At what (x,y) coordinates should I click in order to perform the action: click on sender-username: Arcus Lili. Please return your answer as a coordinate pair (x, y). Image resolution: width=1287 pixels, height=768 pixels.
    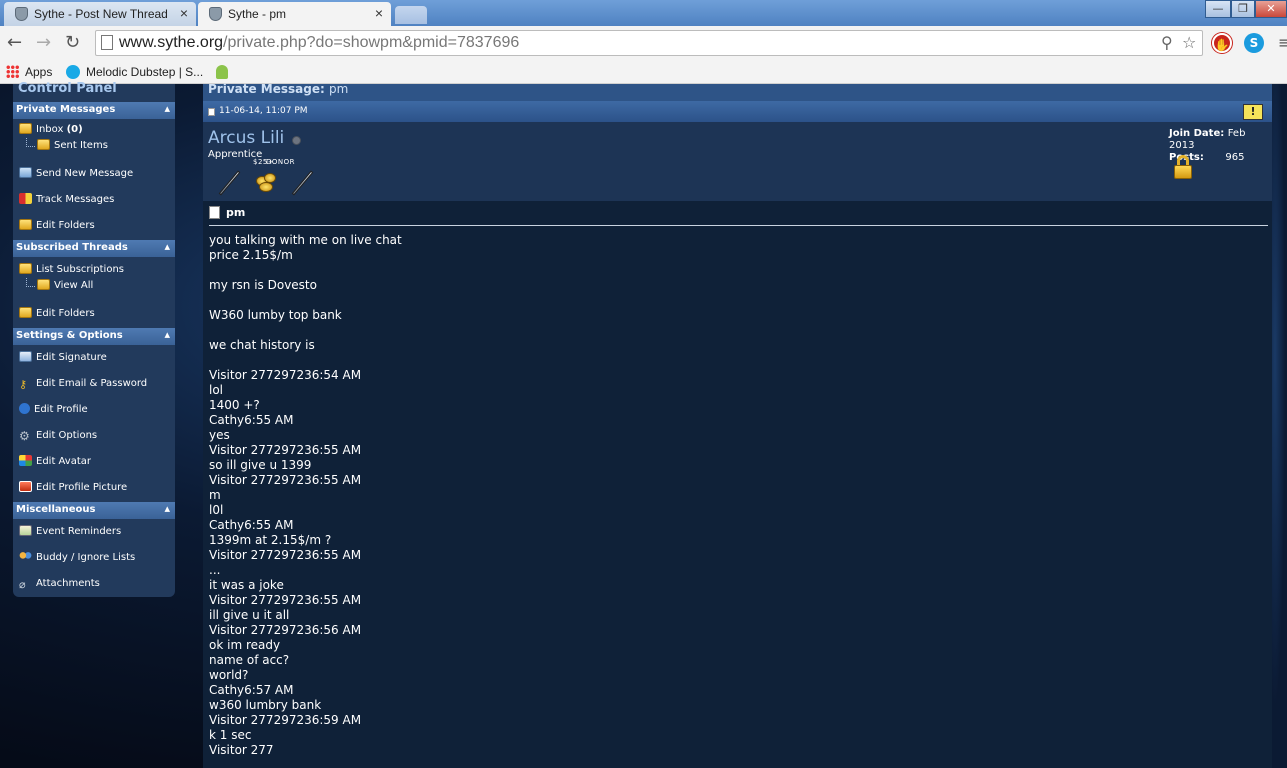
    Looking at the image, I should click on (246, 138).